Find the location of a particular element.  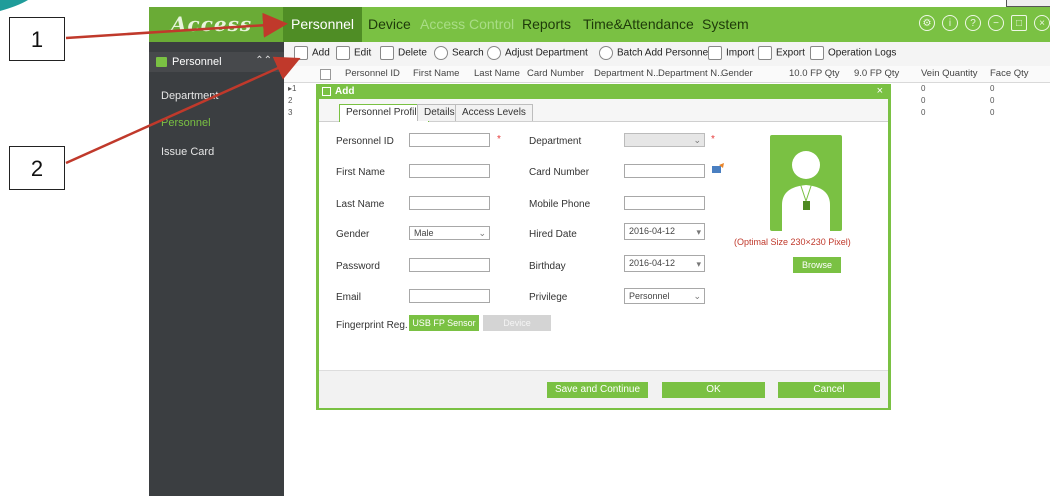

save-and-continue-button: Save and Continue is located at coordinates (597, 390).